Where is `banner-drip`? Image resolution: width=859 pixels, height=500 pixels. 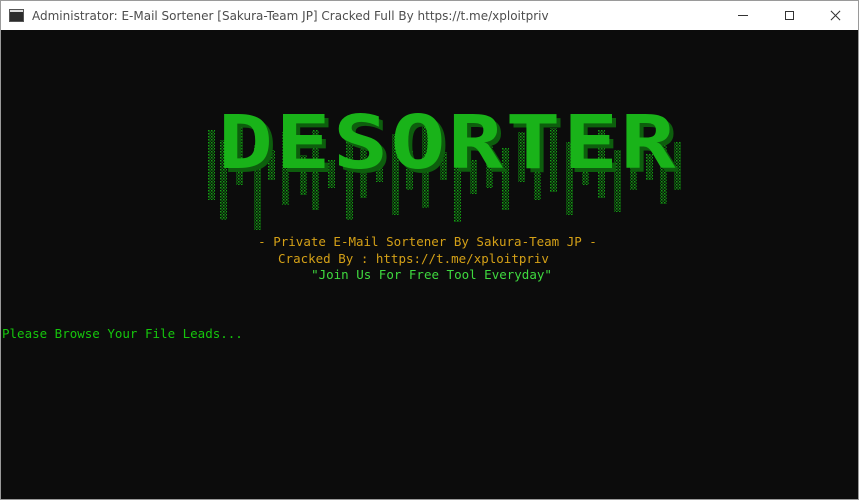 banner-drip is located at coordinates (211, 165).